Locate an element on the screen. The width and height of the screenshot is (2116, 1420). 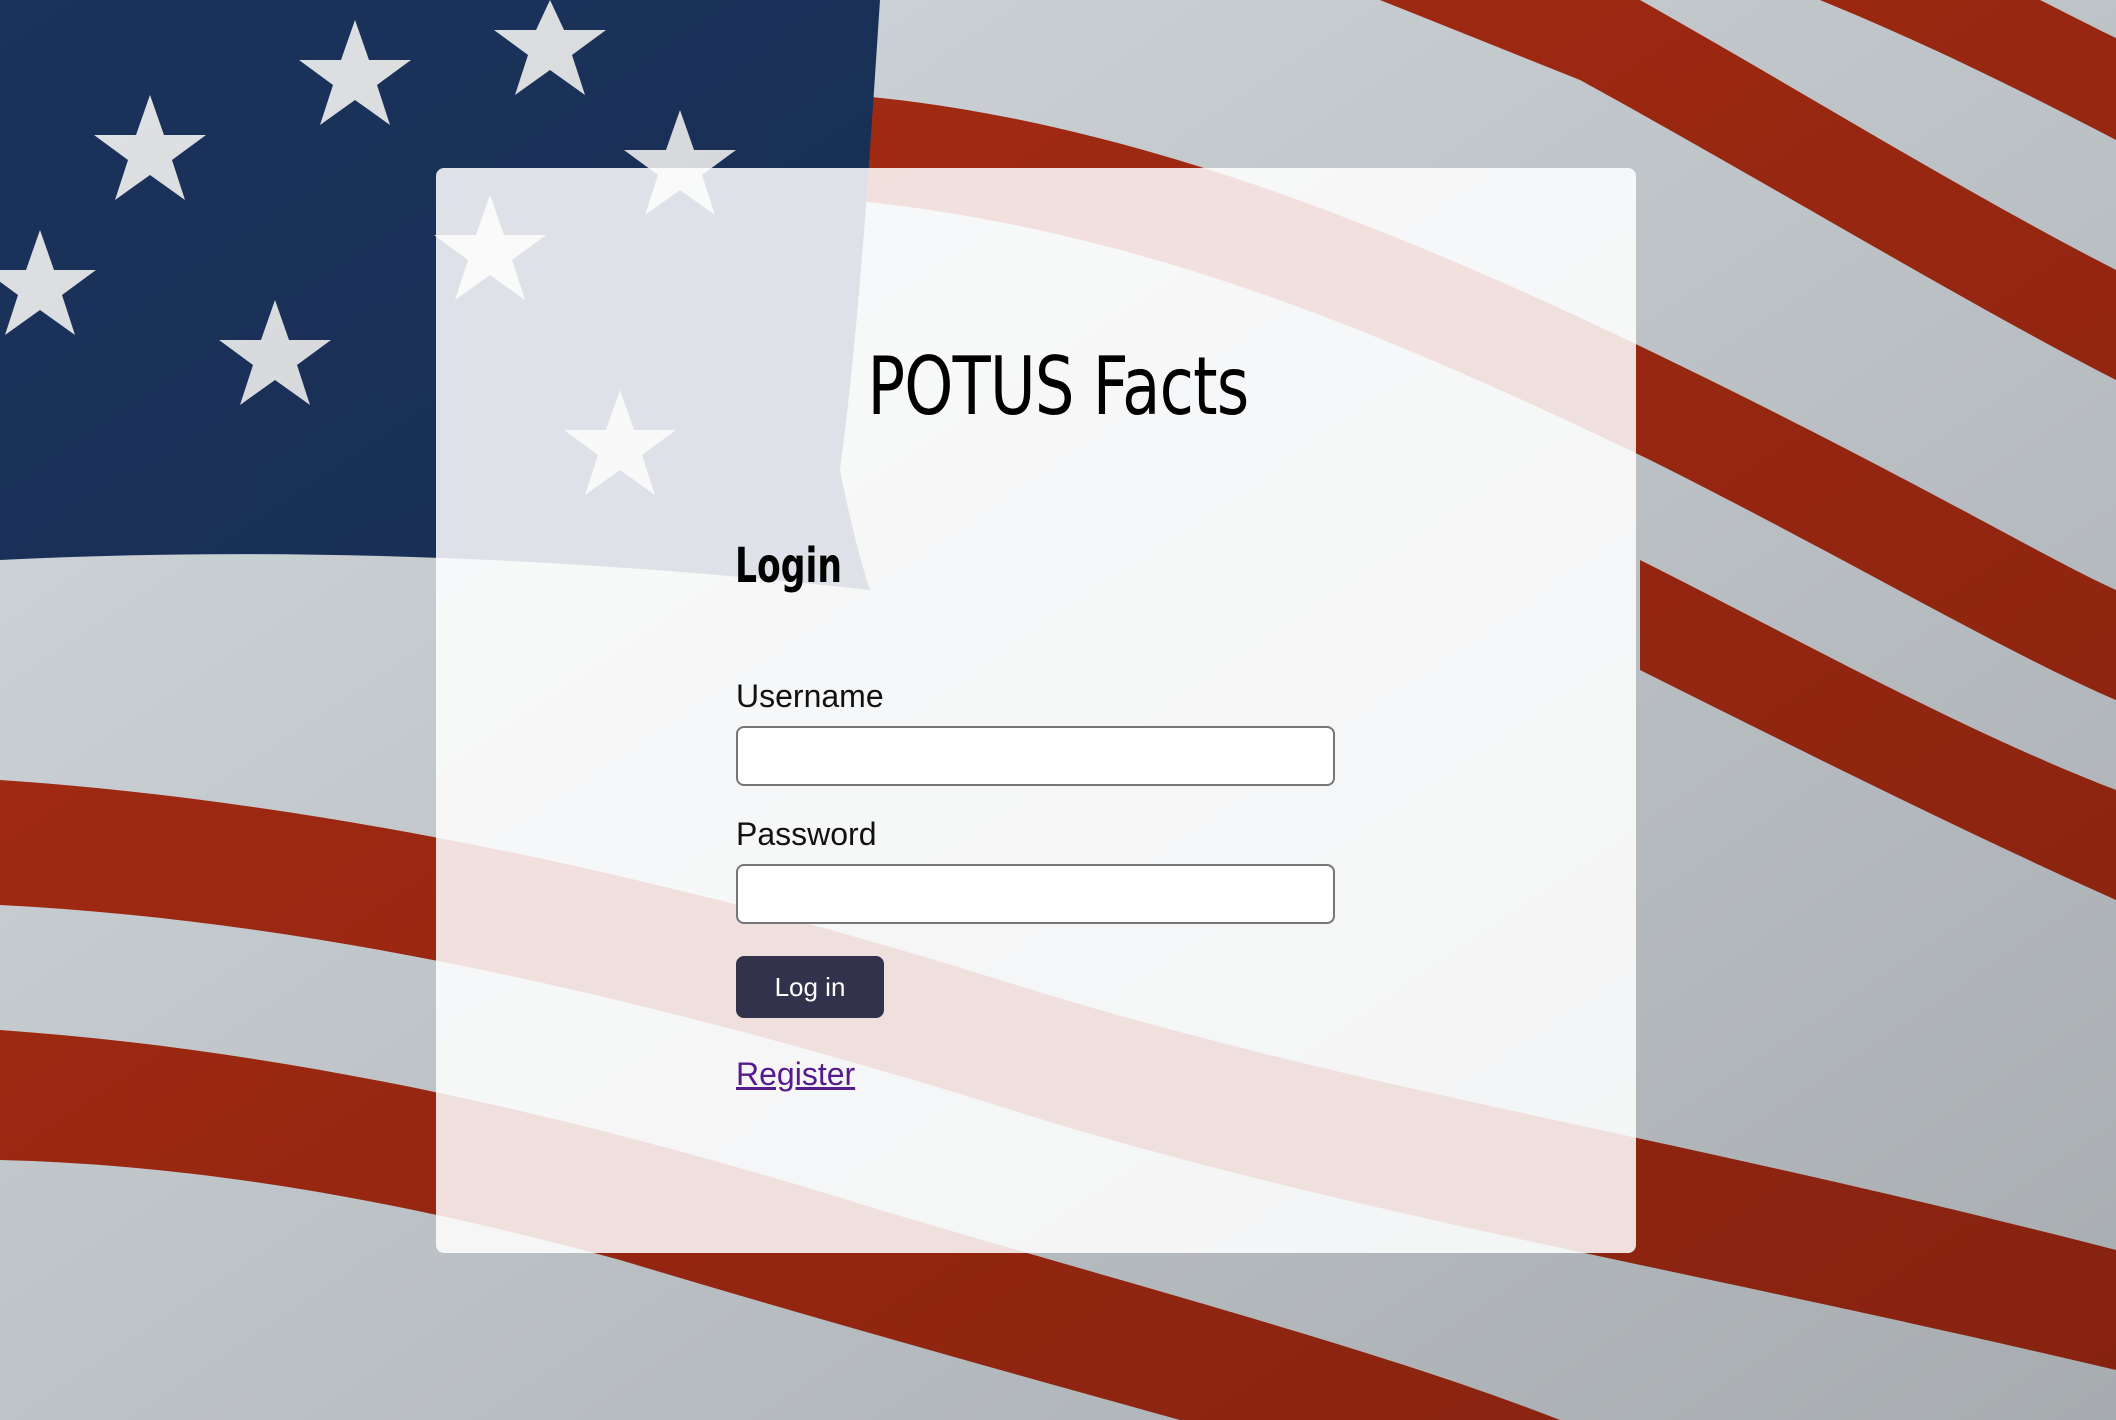
password-label: Password is located at coordinates (806, 834).